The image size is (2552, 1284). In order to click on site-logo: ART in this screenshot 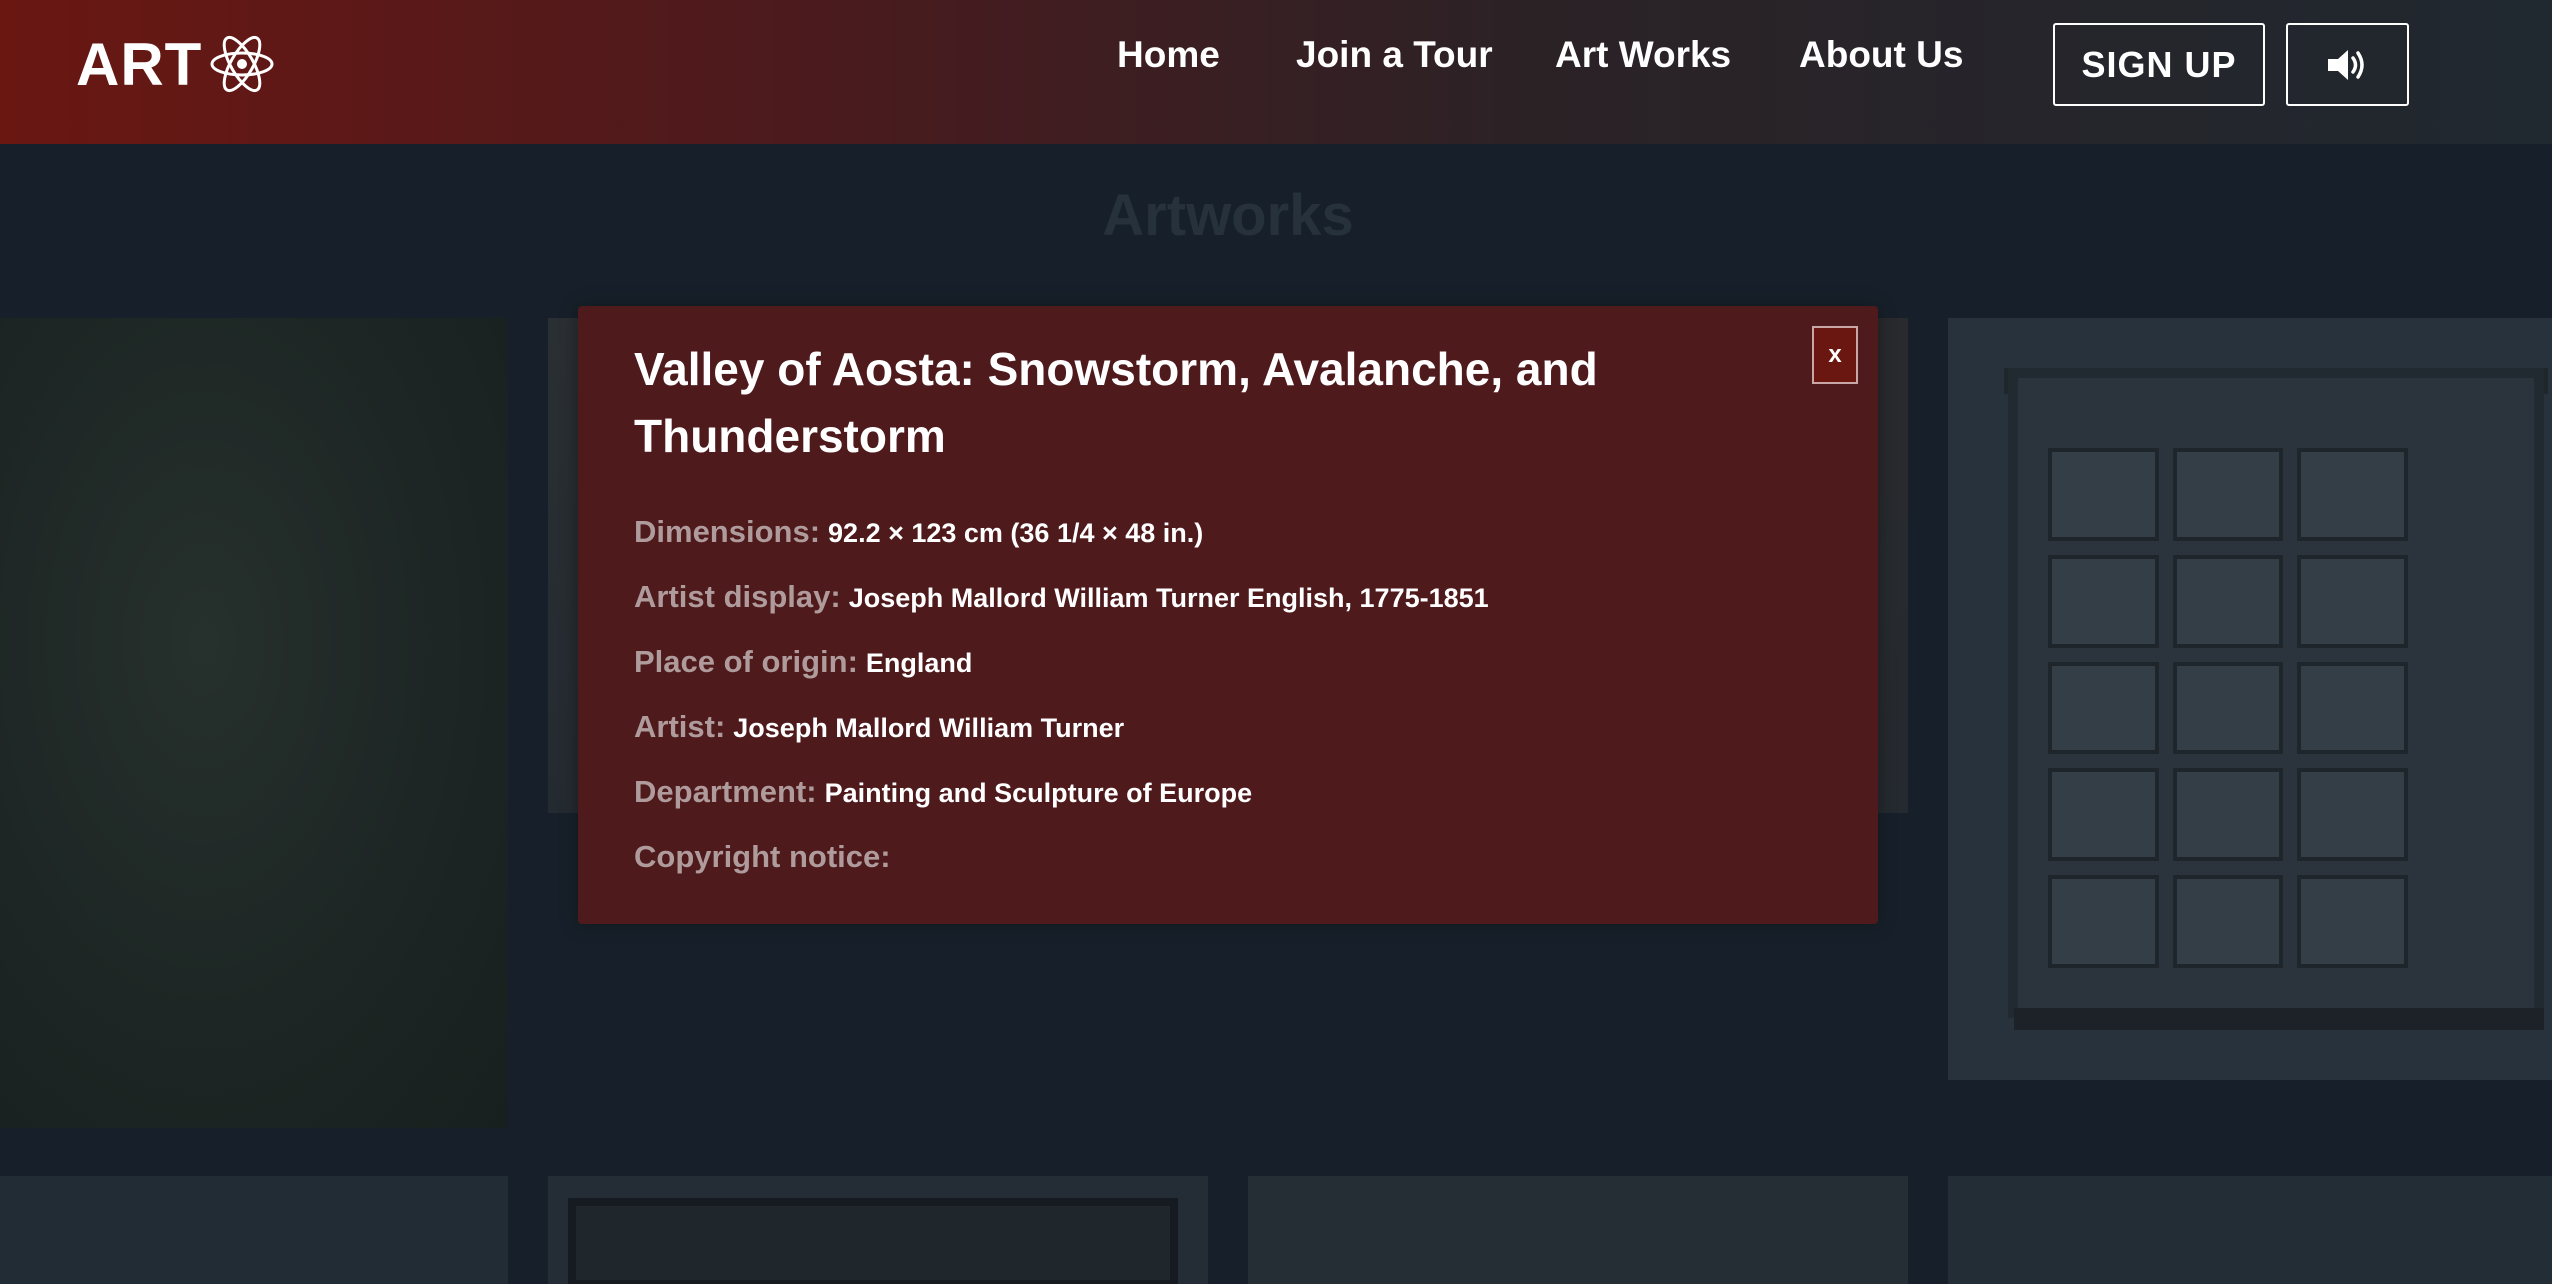, I will do `click(176, 64)`.